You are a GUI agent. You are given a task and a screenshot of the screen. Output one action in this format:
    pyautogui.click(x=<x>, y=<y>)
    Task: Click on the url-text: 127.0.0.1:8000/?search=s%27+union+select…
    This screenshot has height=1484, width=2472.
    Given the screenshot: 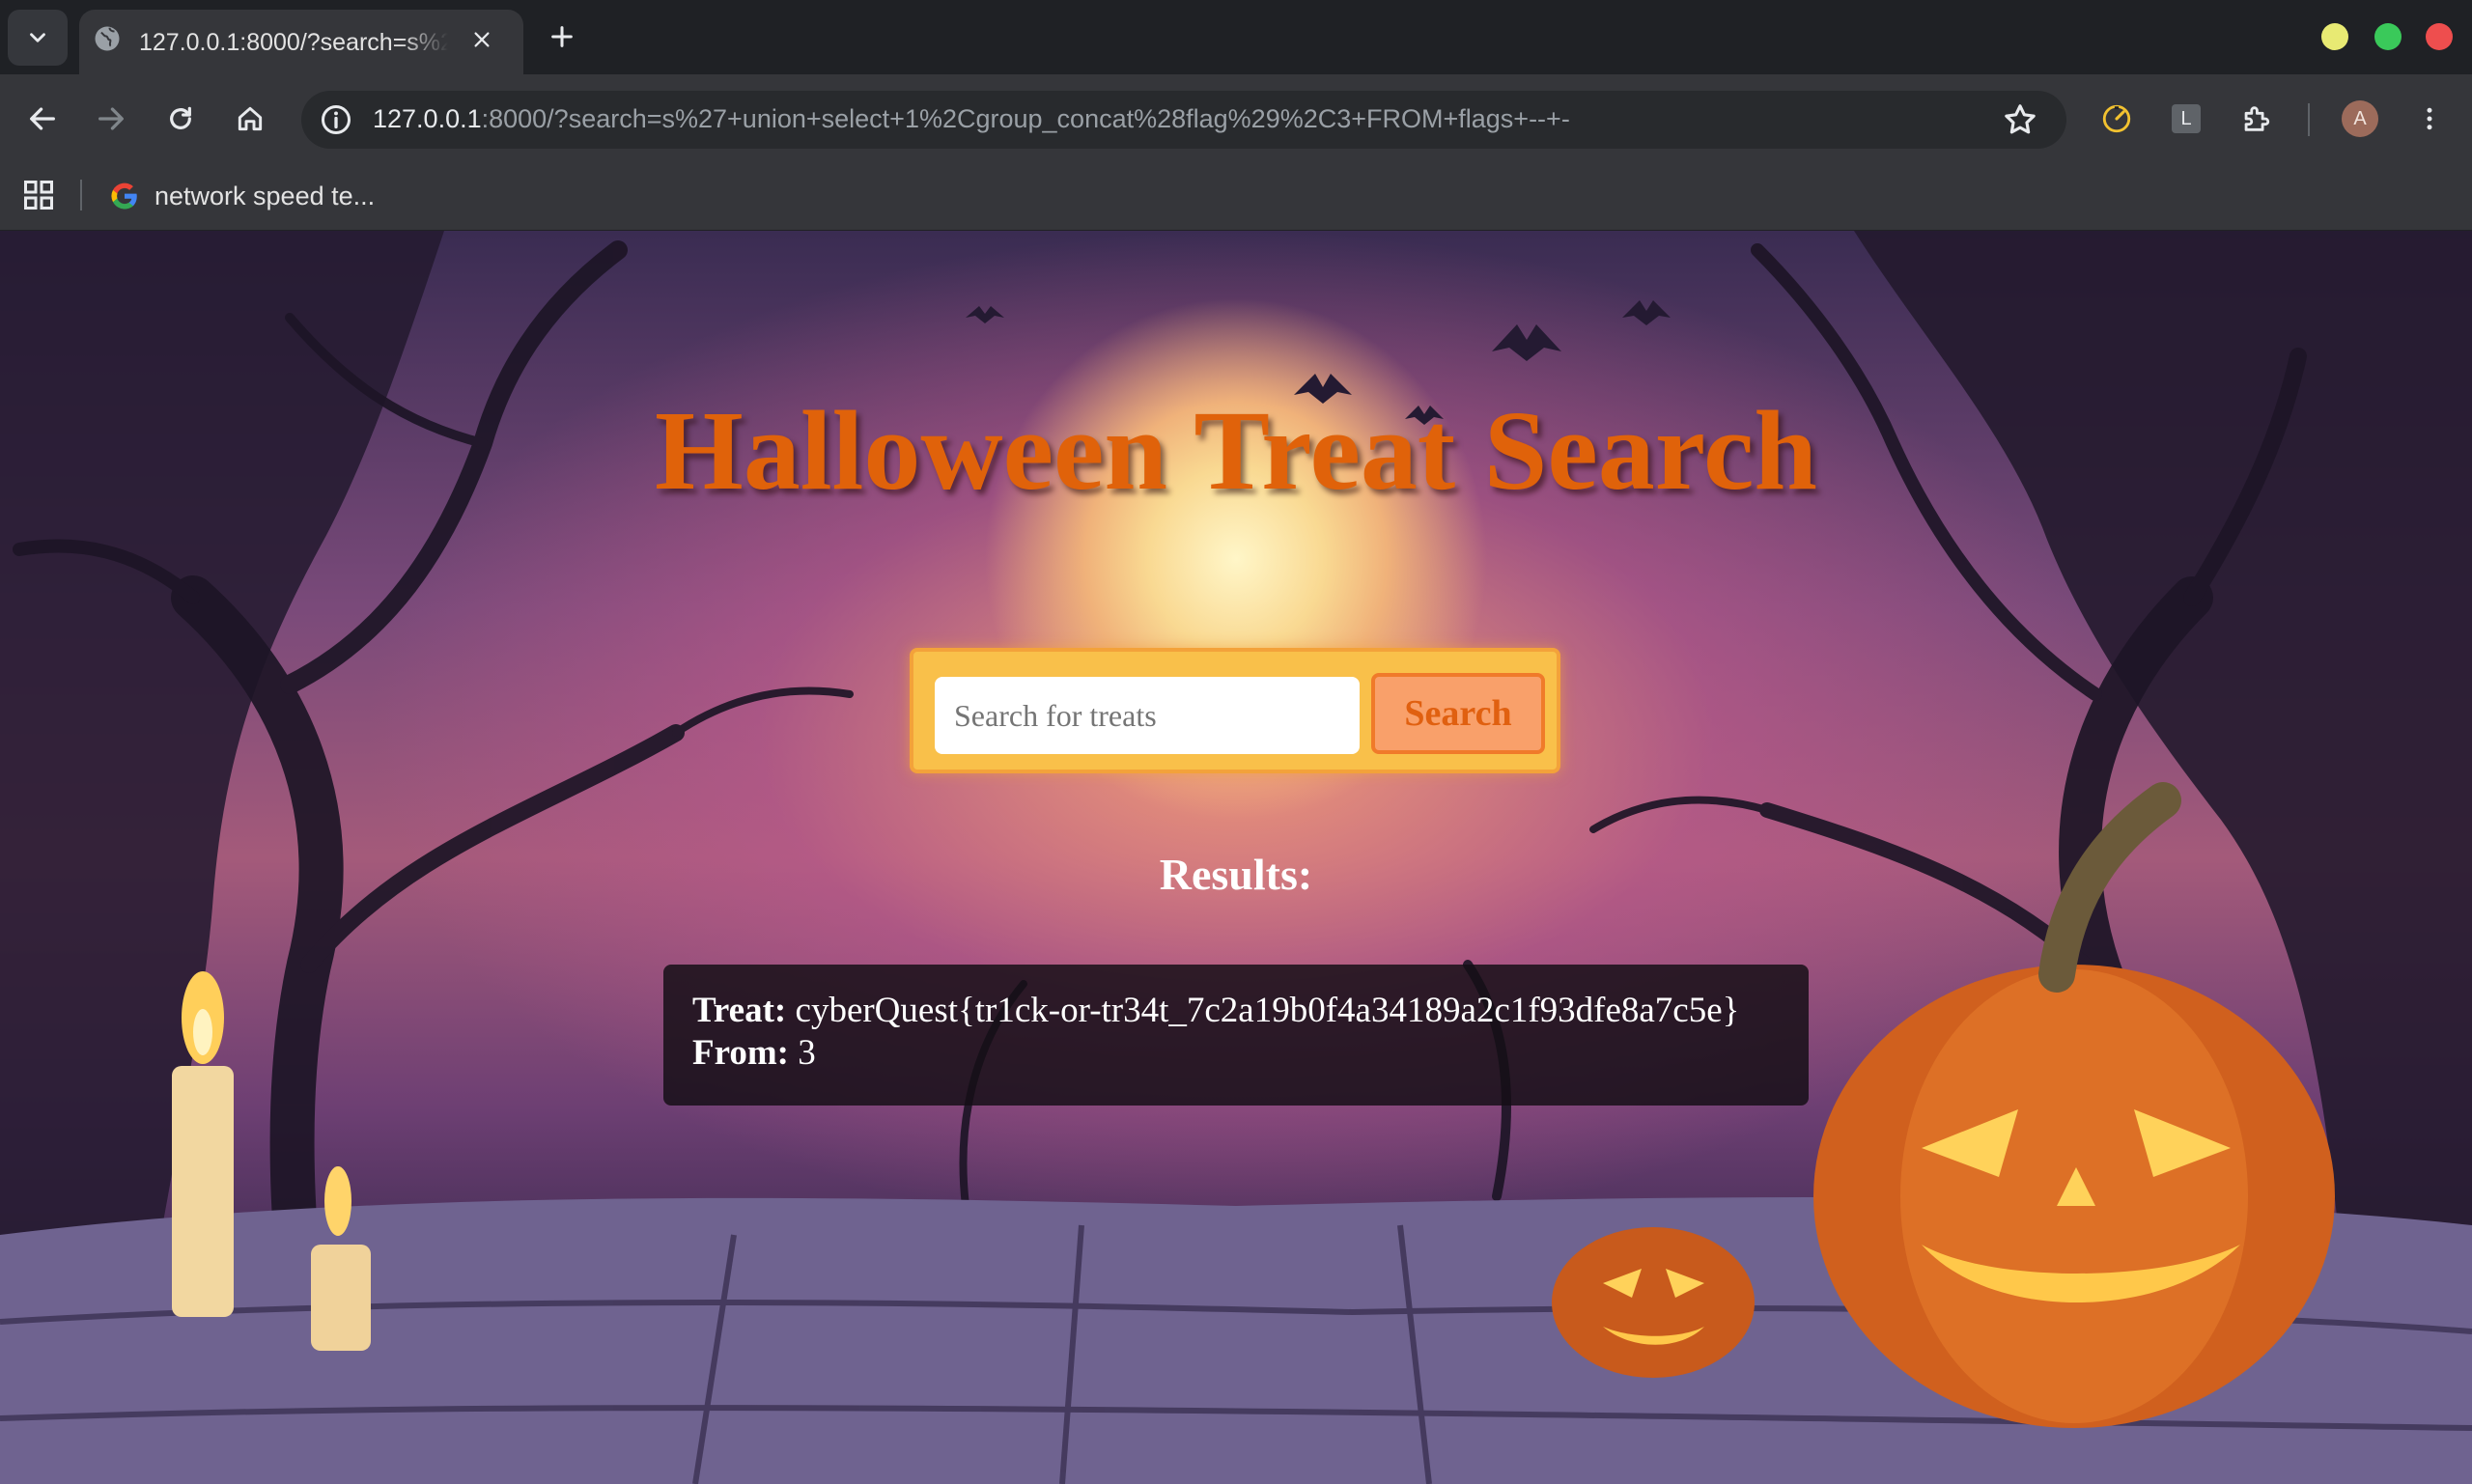 What is the action you would take?
    pyautogui.click(x=971, y=119)
    